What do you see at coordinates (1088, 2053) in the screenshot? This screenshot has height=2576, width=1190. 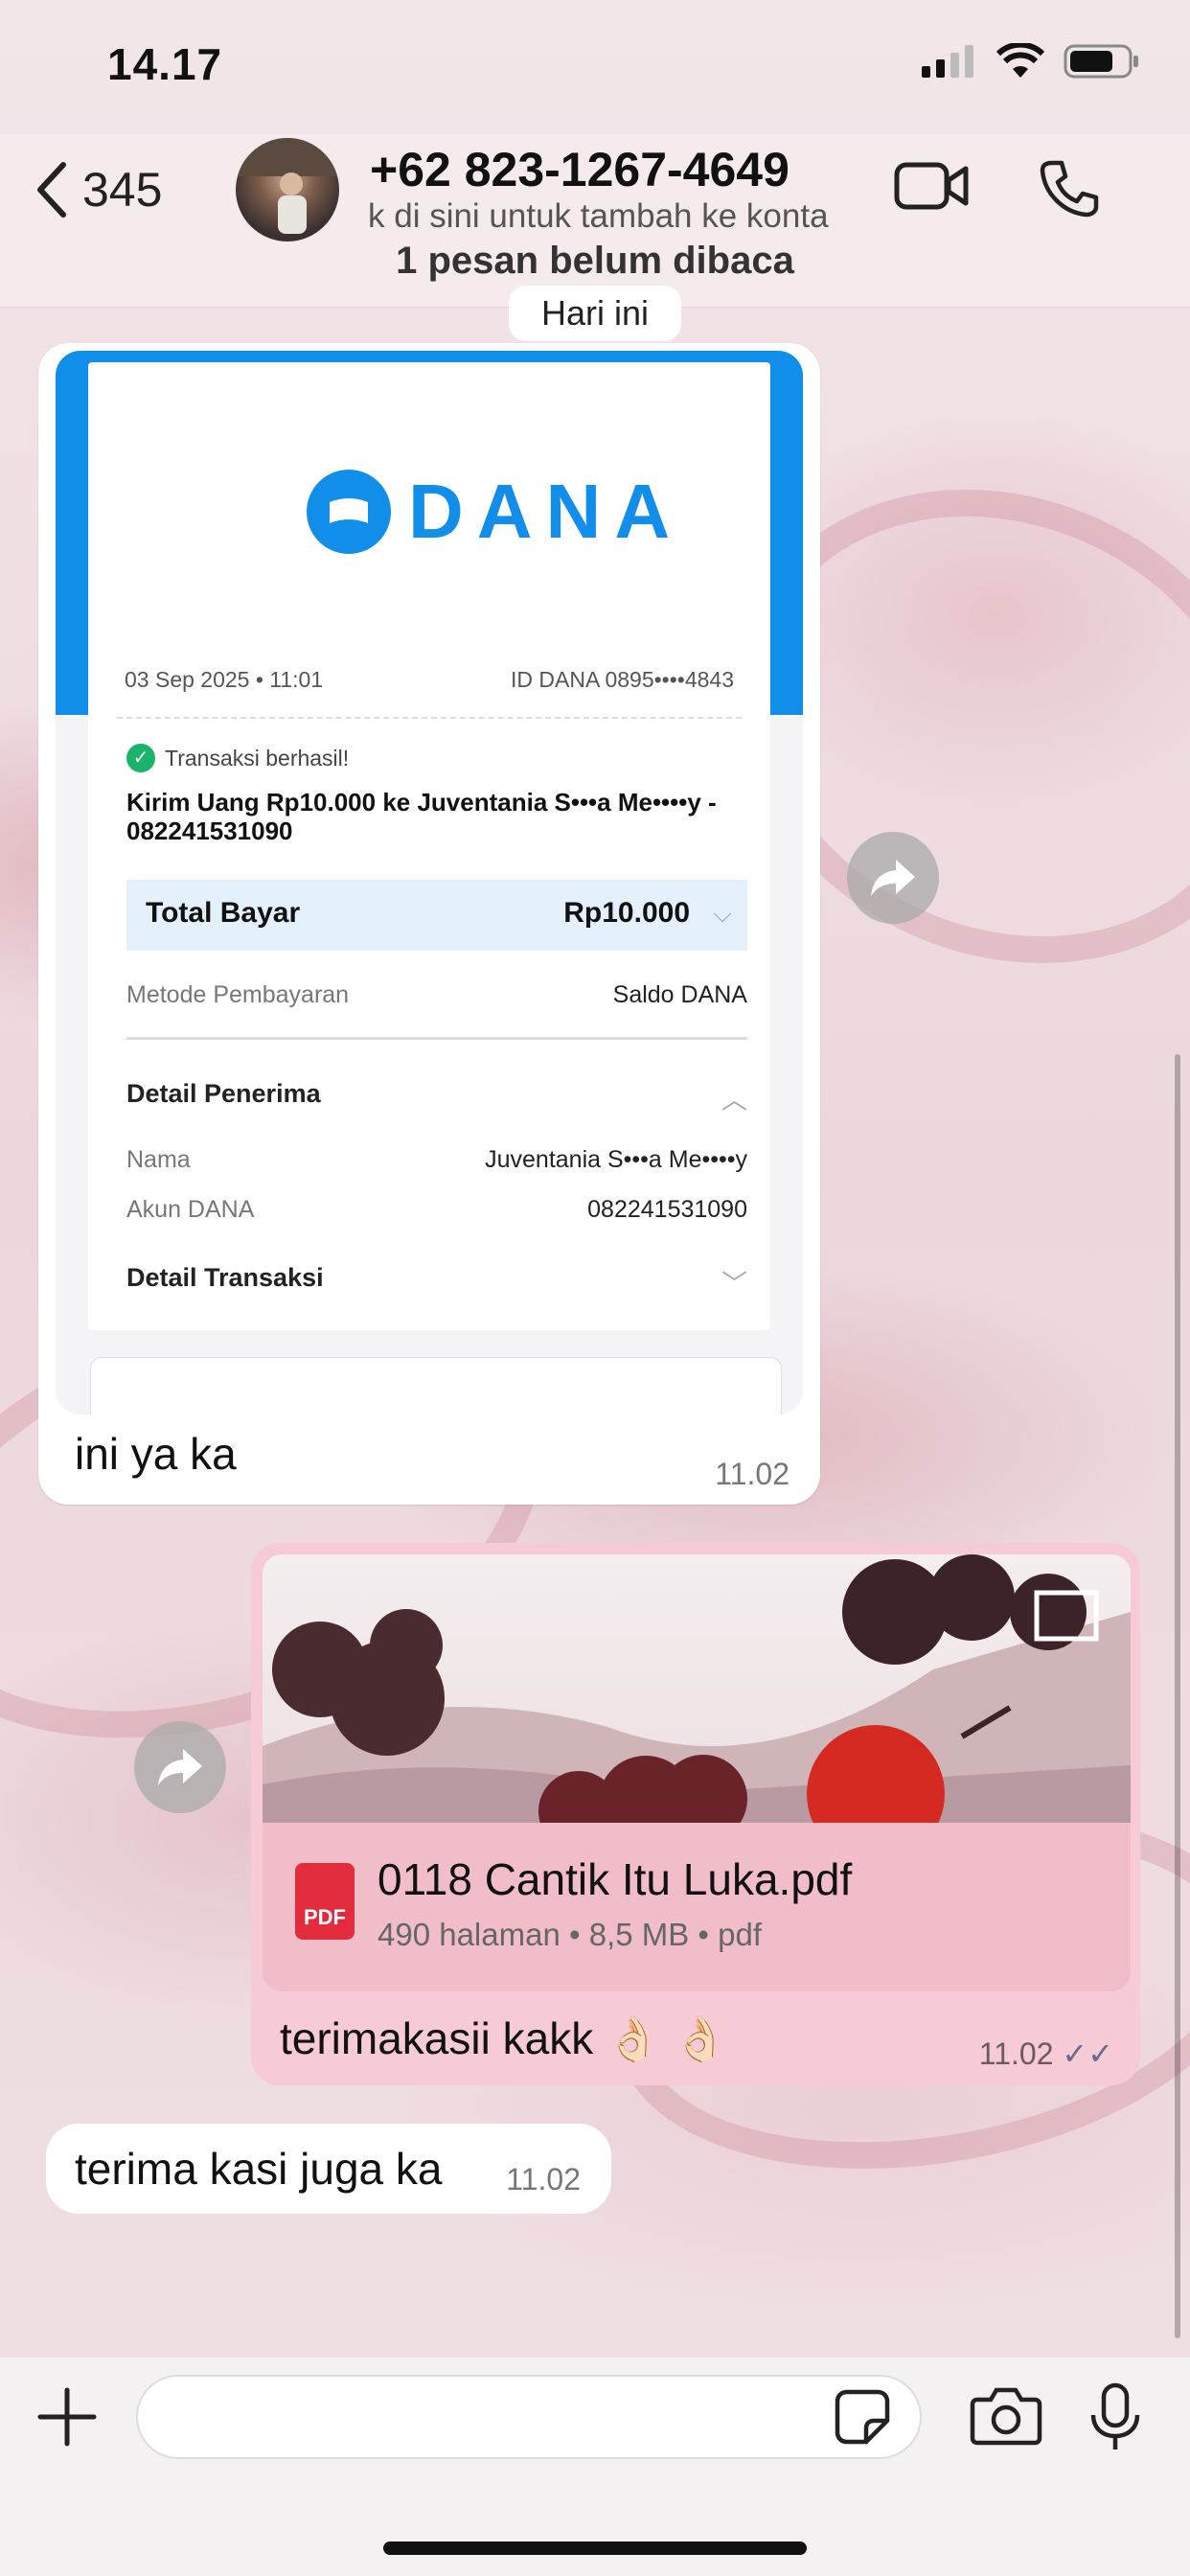 I see `read-receipt-icon: ✓✓` at bounding box center [1088, 2053].